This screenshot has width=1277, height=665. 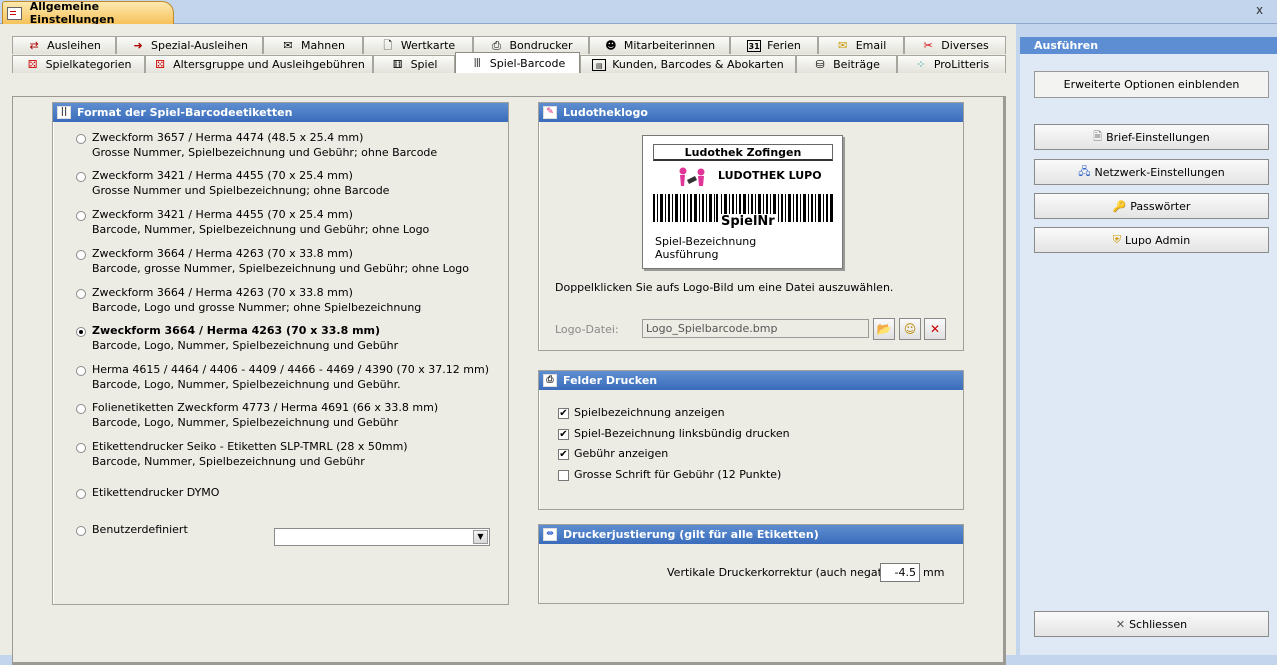 What do you see at coordinates (1259, 10) in the screenshot?
I see `close-window-button: x` at bounding box center [1259, 10].